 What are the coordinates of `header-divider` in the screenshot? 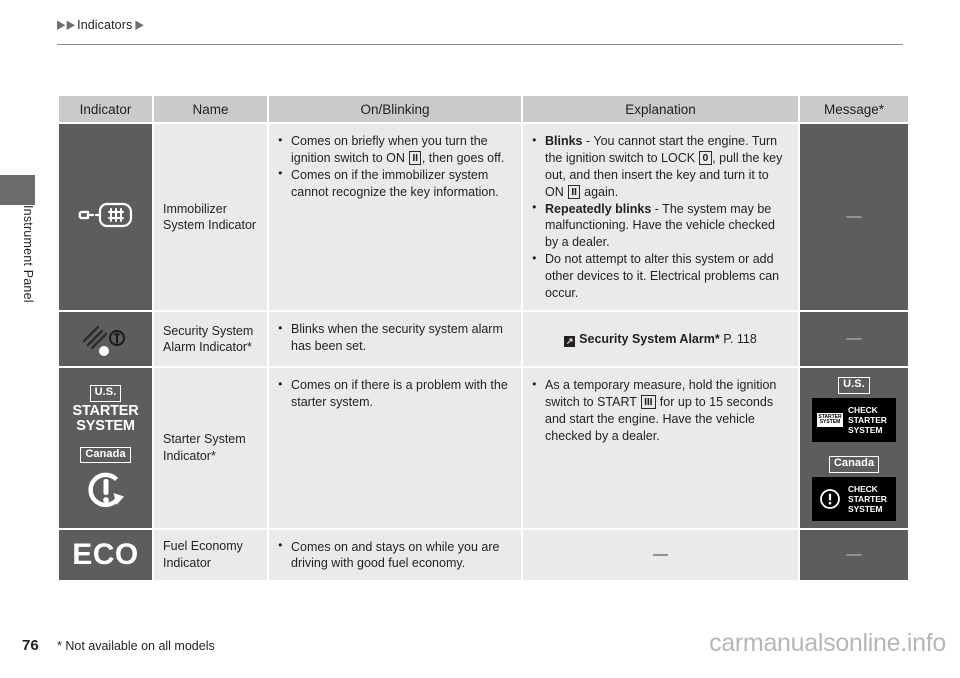 It's located at (480, 44).